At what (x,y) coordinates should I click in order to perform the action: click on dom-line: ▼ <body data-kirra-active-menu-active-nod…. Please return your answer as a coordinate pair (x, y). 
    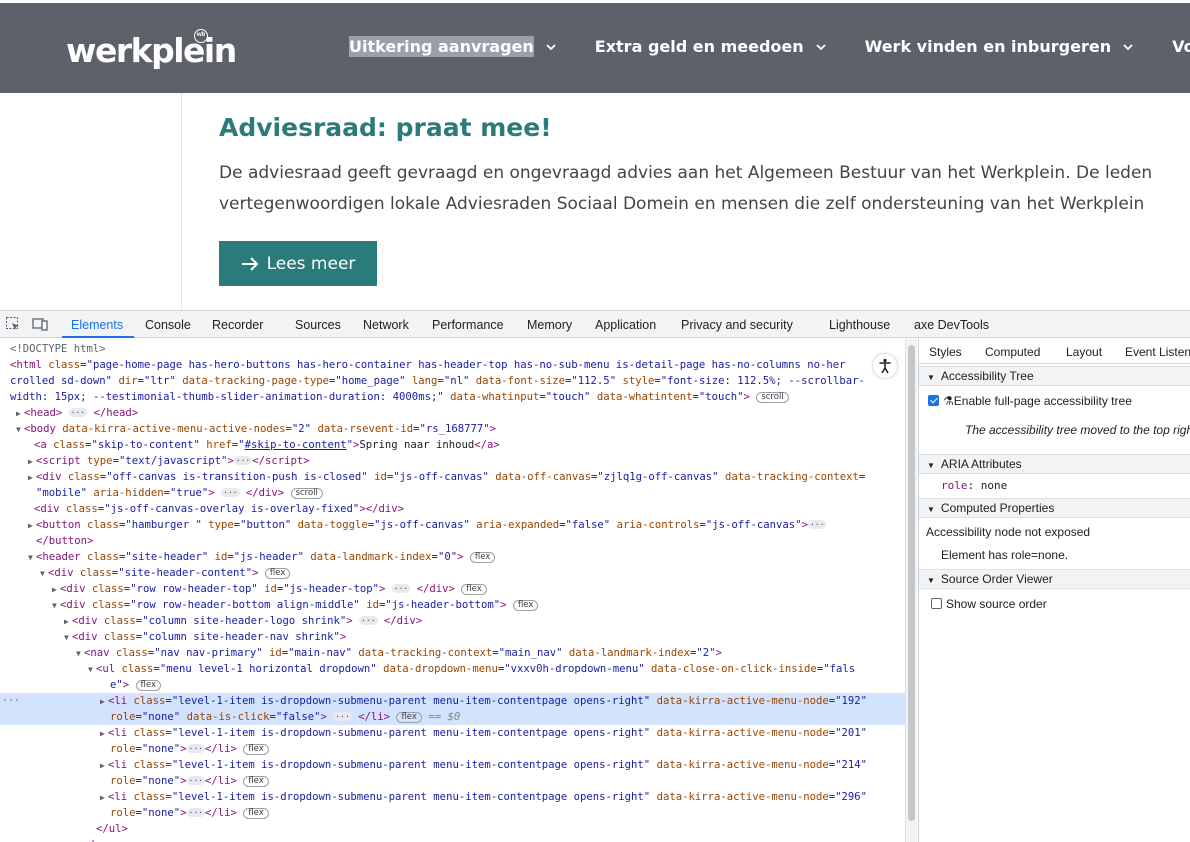
    Looking at the image, I should click on (452, 429).